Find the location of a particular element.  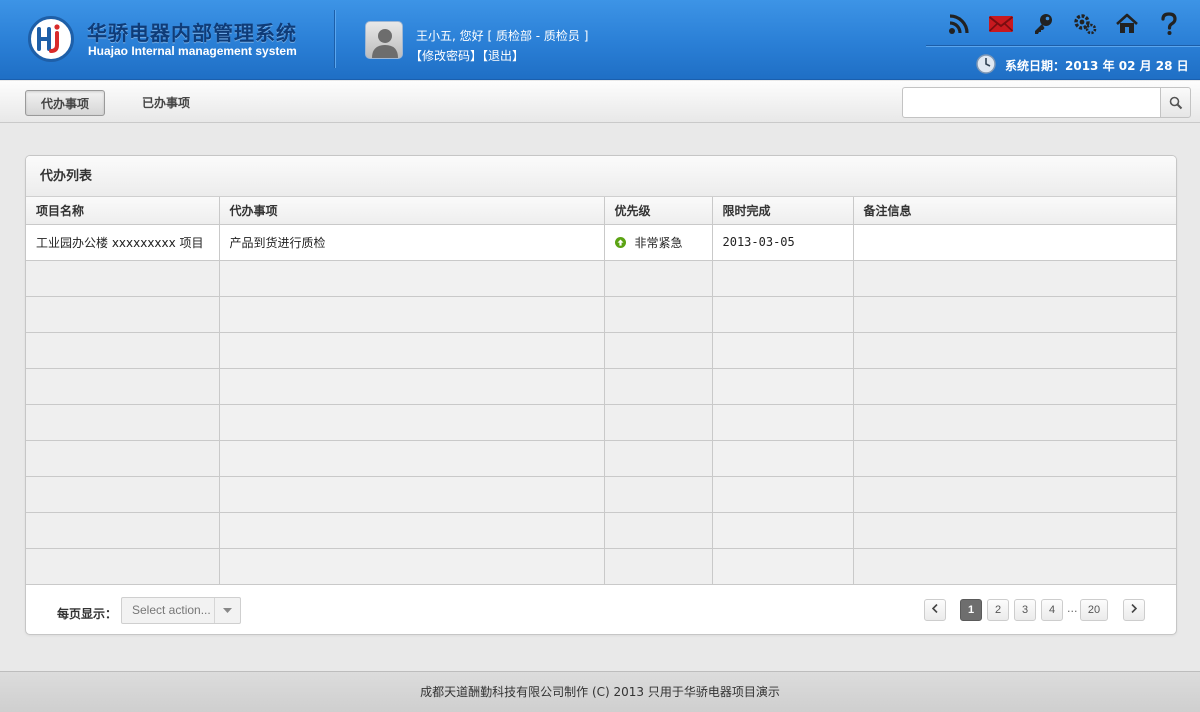

chevron-right-icon is located at coordinates (1134, 608).